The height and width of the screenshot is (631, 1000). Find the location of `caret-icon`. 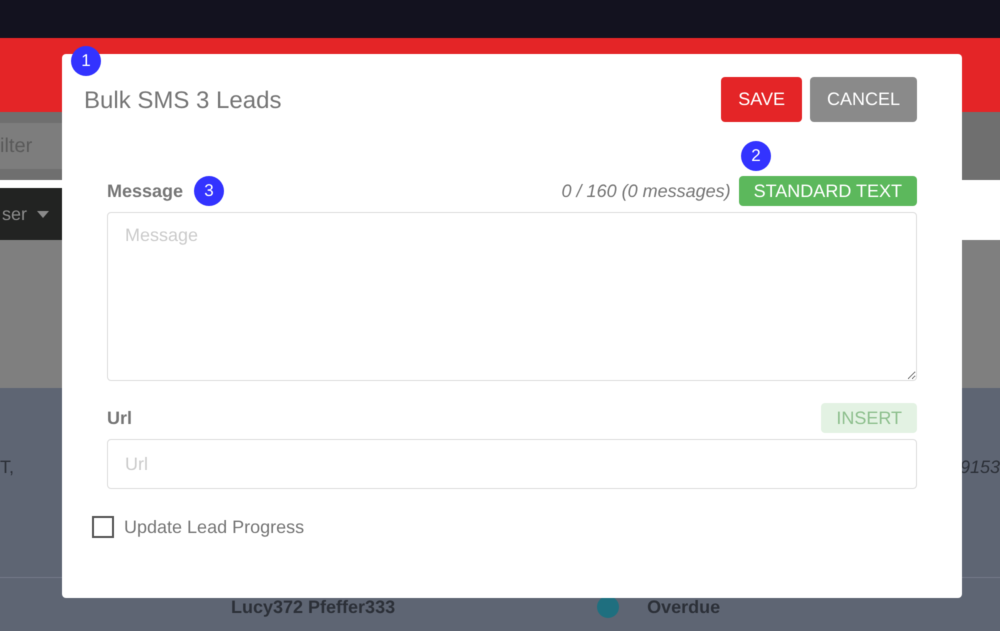

caret-icon is located at coordinates (43, 214).